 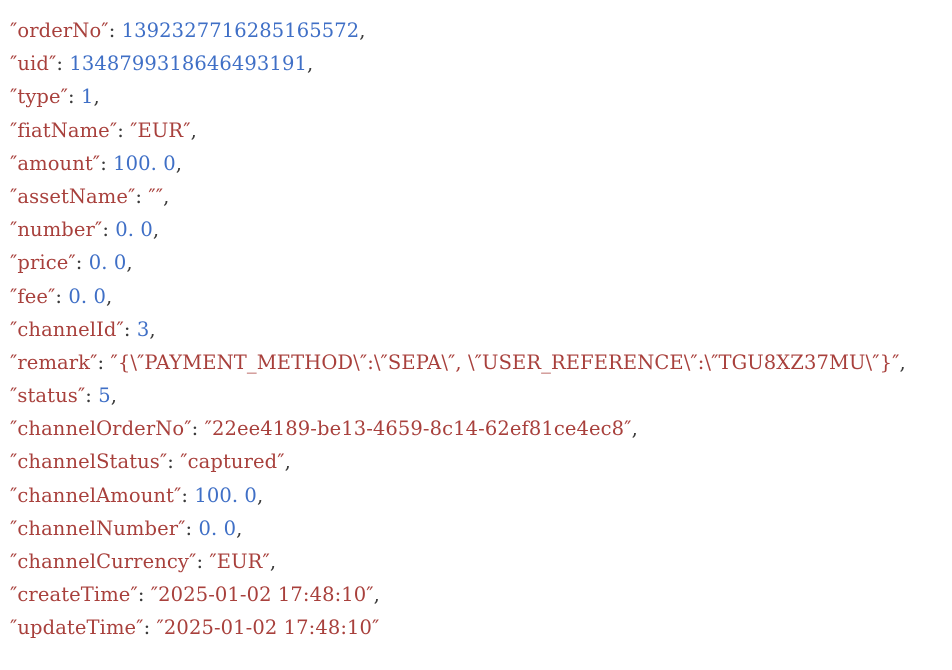 What do you see at coordinates (73, 196) in the screenshot?
I see `json-key: ″assetName″` at bounding box center [73, 196].